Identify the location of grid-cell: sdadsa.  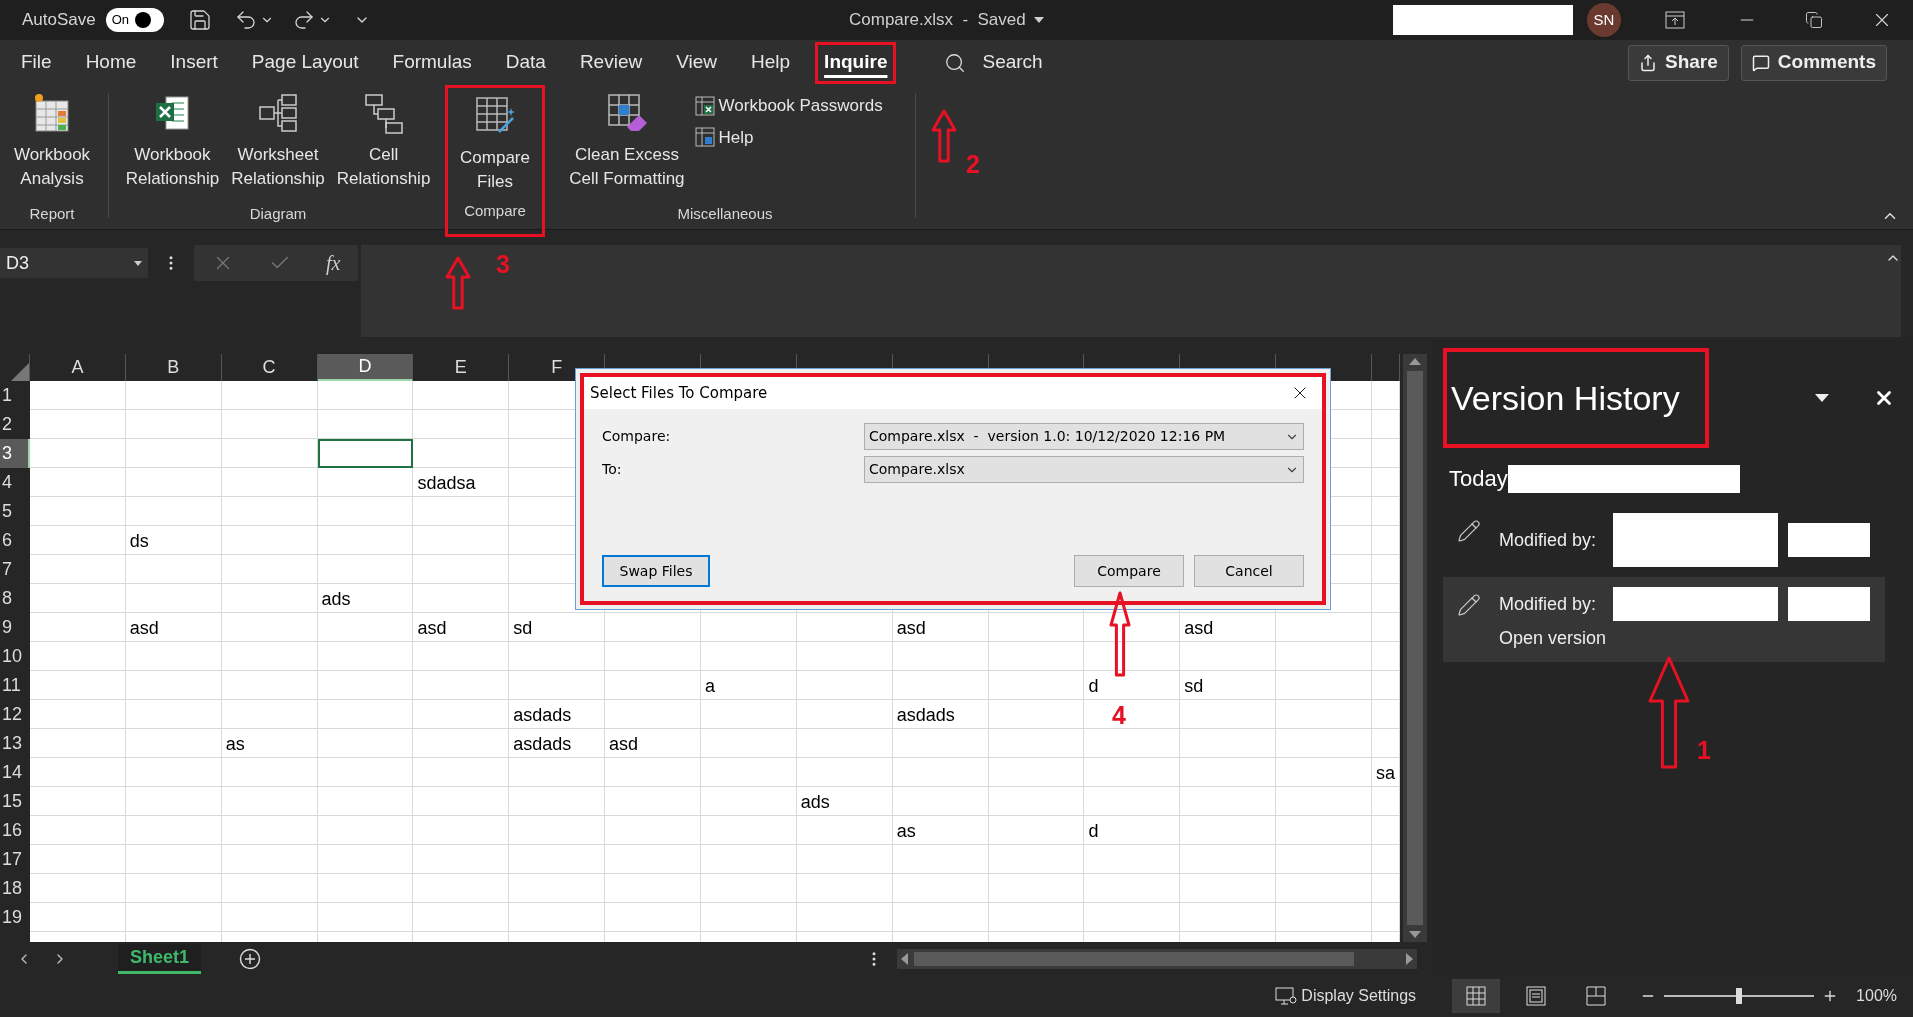
(461, 482).